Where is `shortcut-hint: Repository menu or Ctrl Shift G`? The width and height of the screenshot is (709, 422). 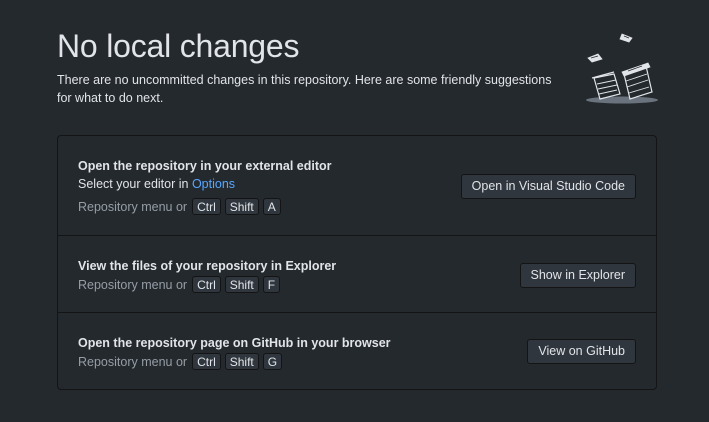 shortcut-hint: Repository menu or Ctrl Shift G is located at coordinates (180, 361).